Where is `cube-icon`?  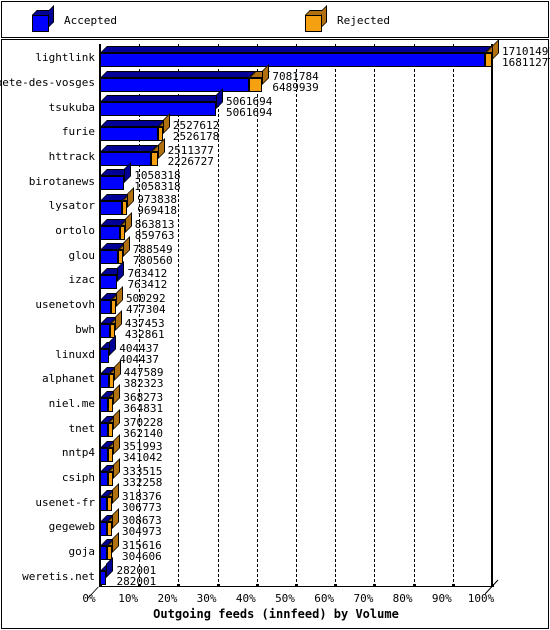
cube-icon is located at coordinates (316, 18).